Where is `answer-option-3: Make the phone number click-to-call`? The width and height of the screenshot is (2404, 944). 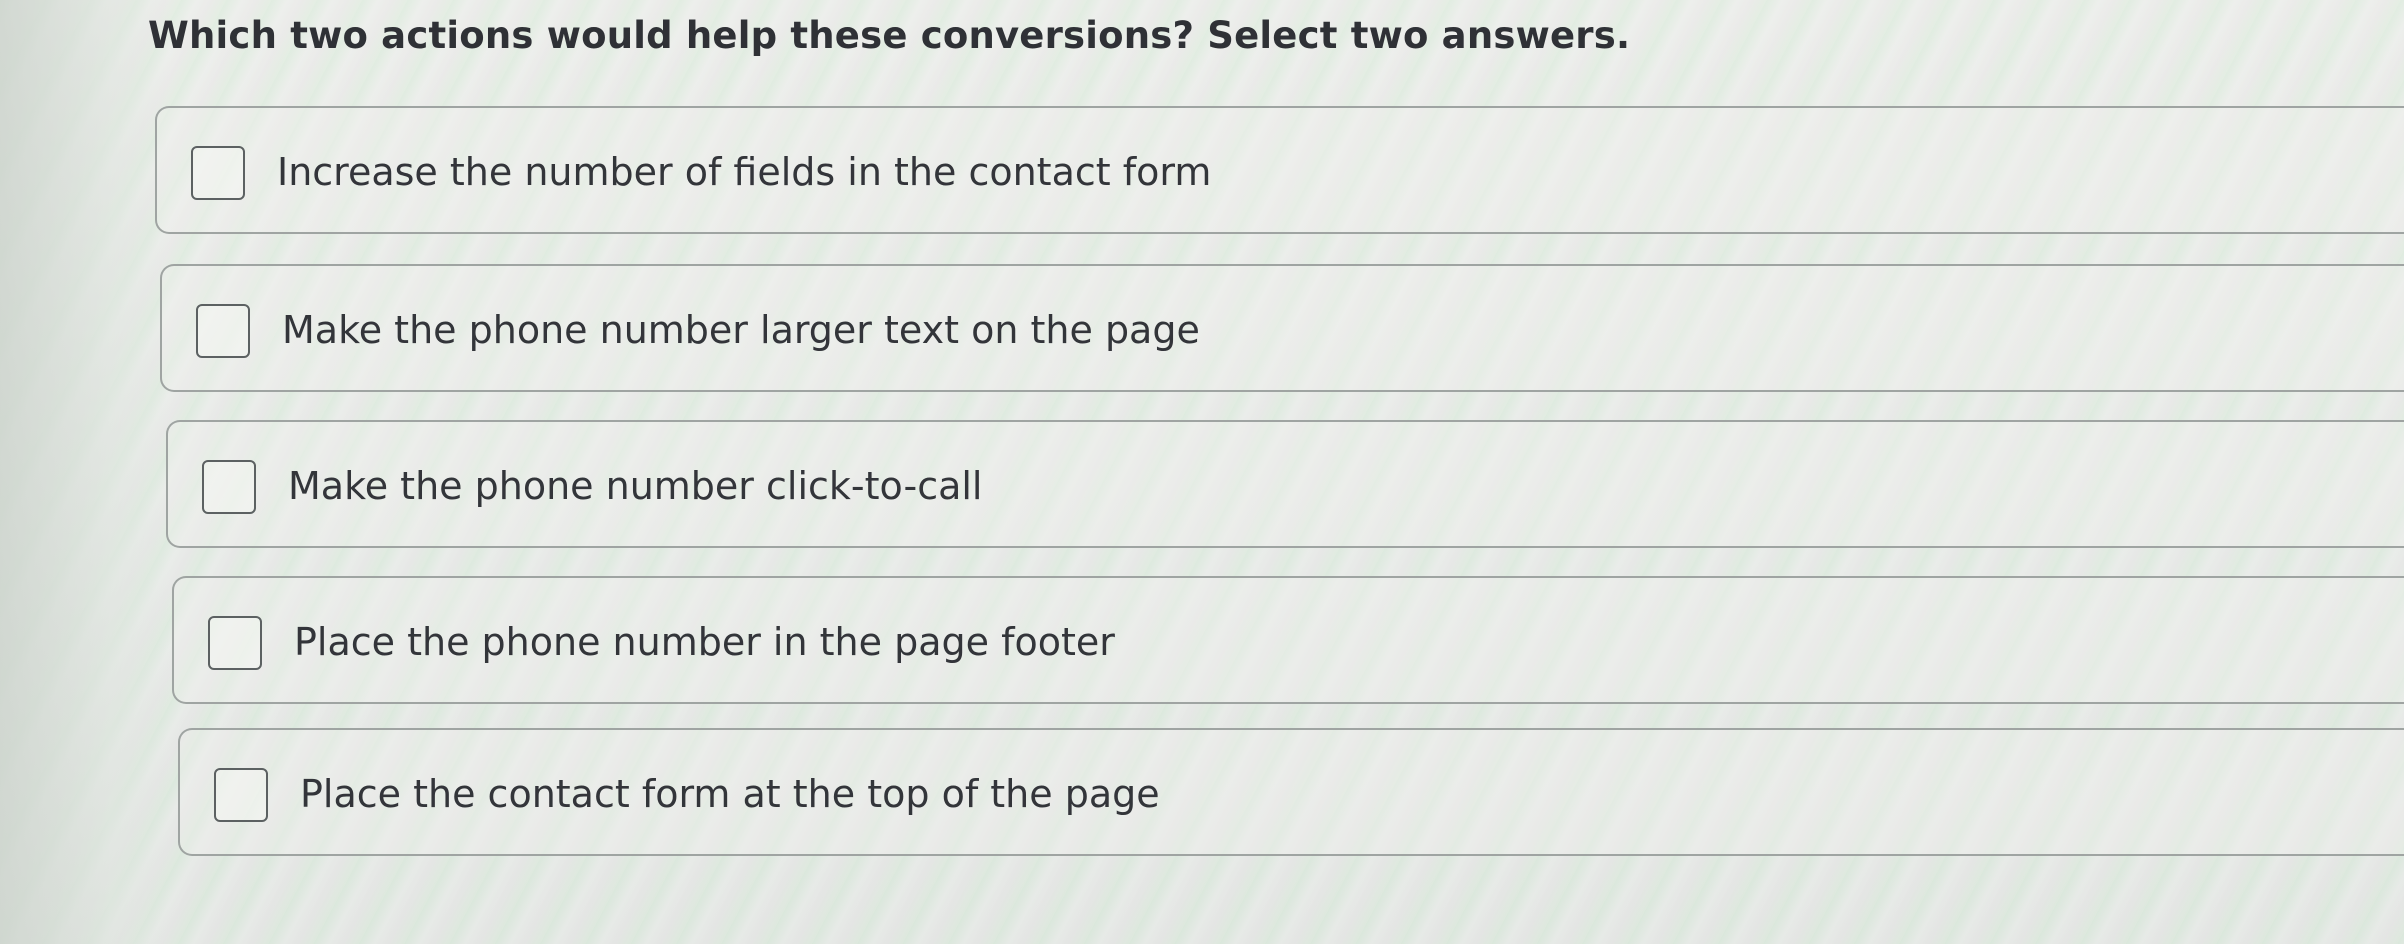
answer-option-3: Make the phone number click-to-call is located at coordinates (1285, 484).